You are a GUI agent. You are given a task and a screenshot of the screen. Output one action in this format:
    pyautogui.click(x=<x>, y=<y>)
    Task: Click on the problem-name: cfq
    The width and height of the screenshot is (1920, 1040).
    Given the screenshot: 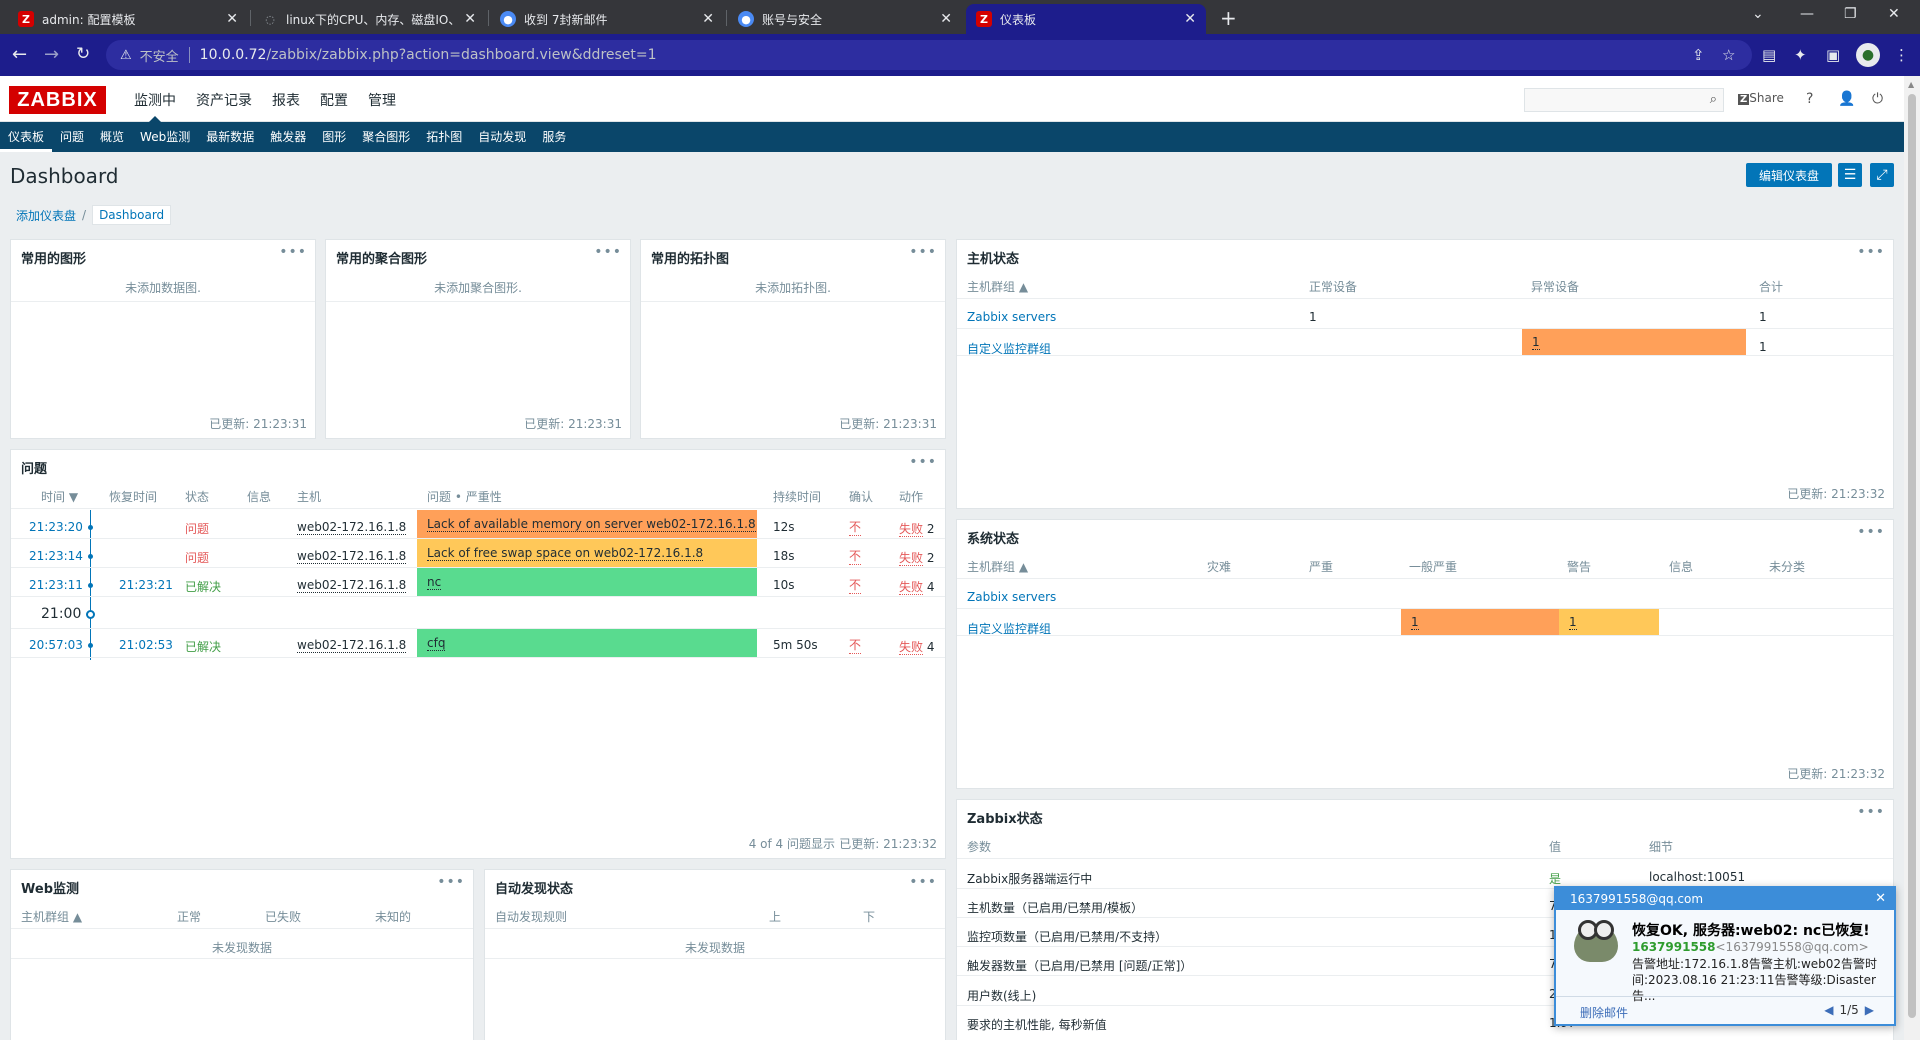 What is the action you would take?
    pyautogui.click(x=436, y=643)
    